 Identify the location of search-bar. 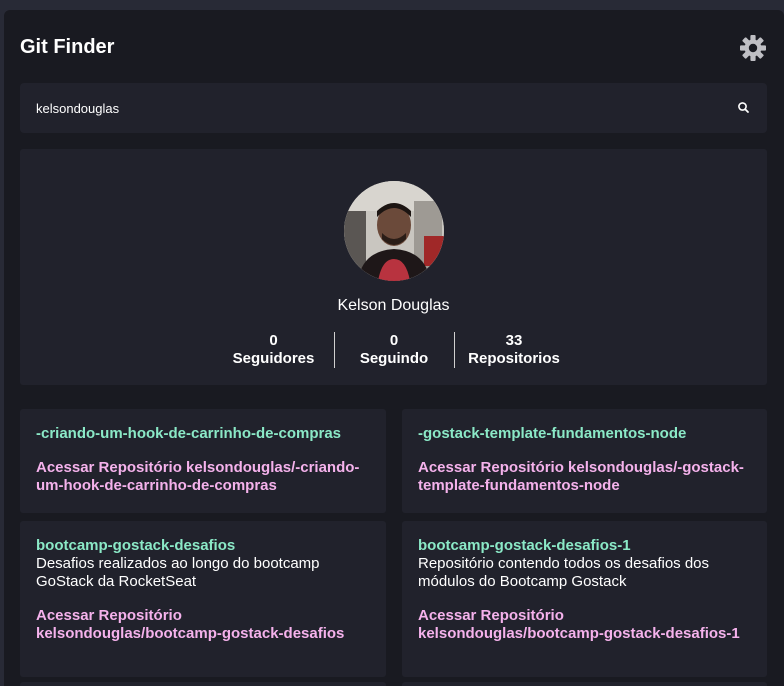
(393, 108).